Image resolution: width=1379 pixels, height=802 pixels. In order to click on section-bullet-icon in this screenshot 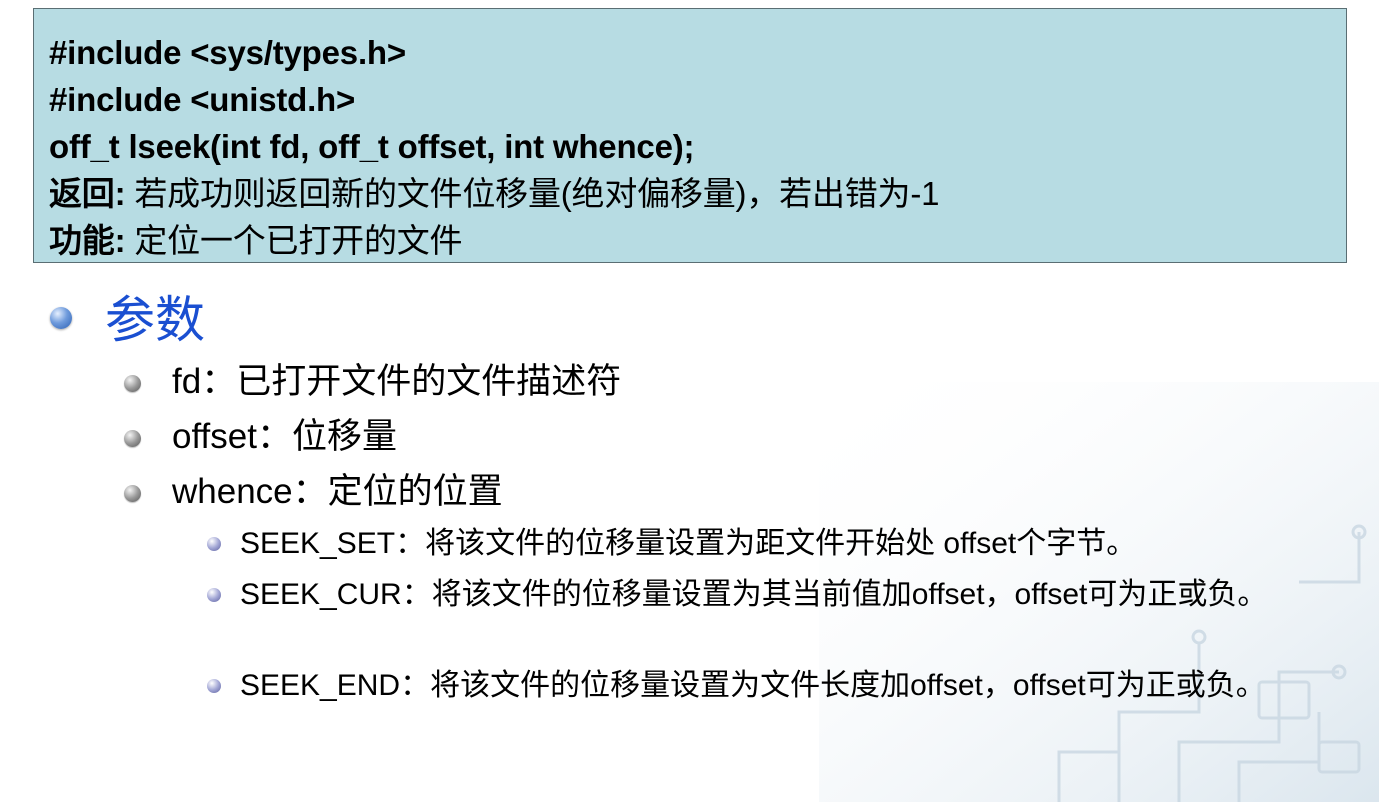, I will do `click(61, 318)`.